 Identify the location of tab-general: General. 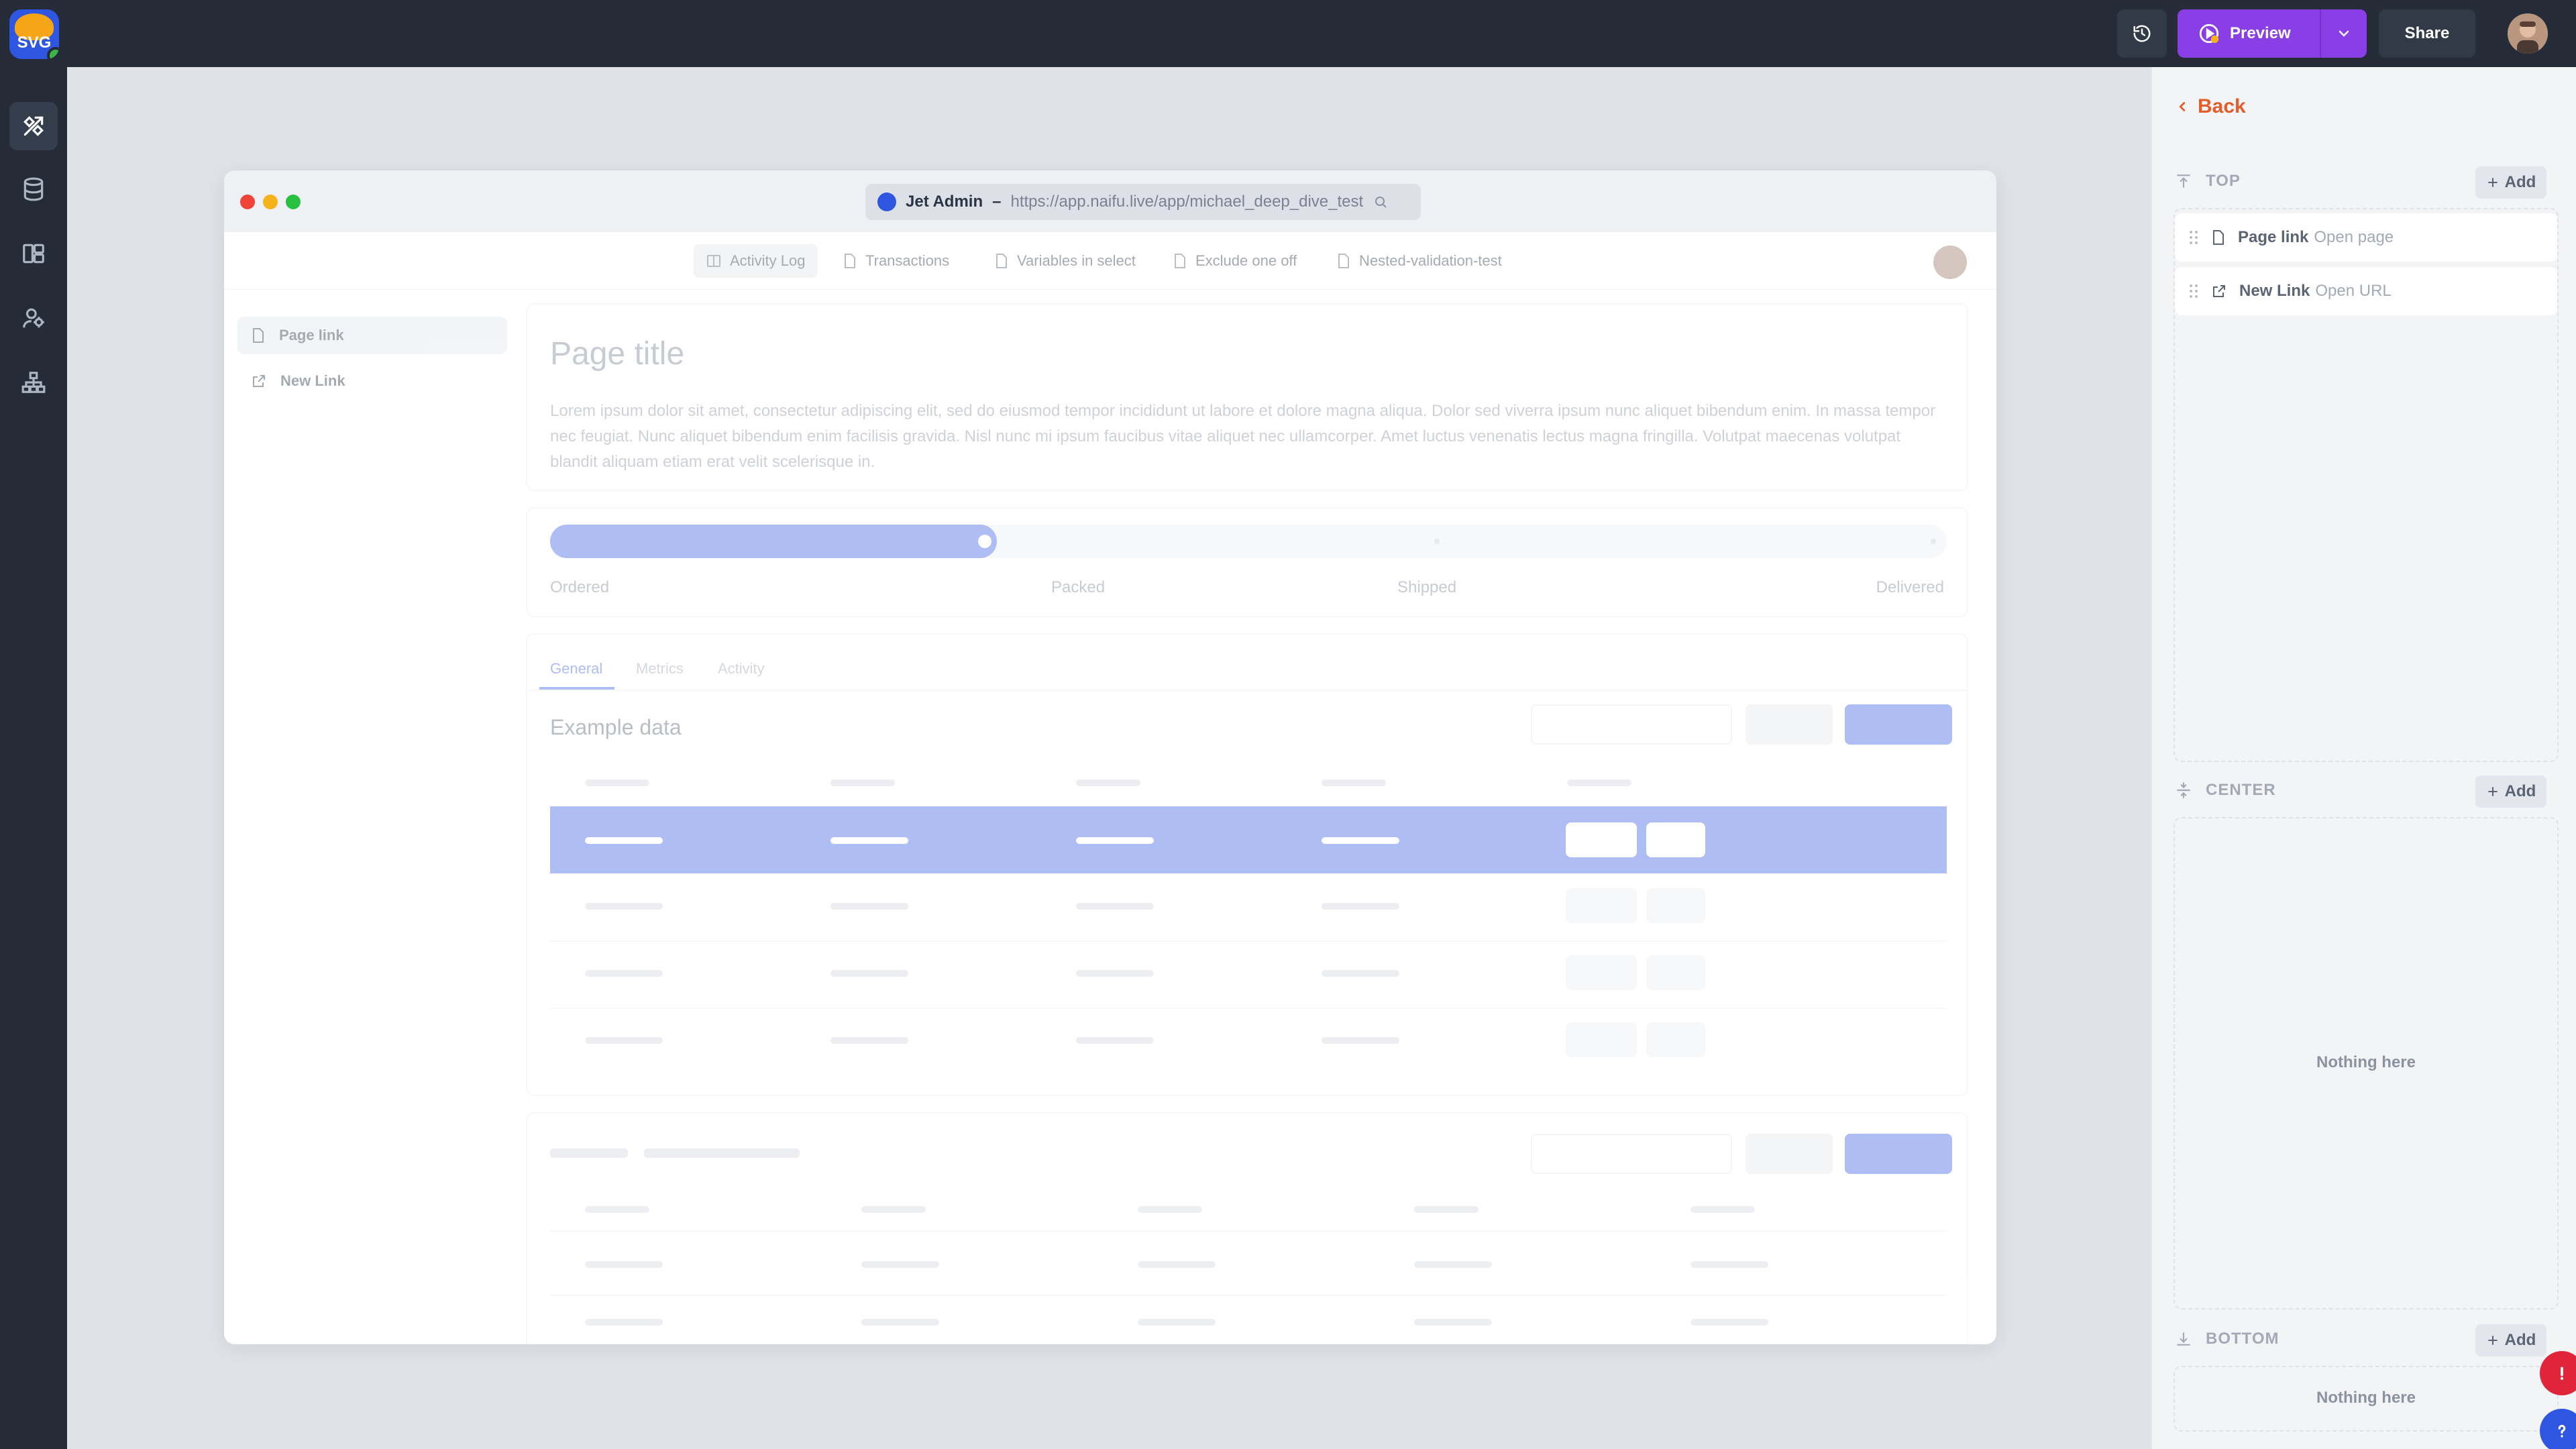
(576, 669).